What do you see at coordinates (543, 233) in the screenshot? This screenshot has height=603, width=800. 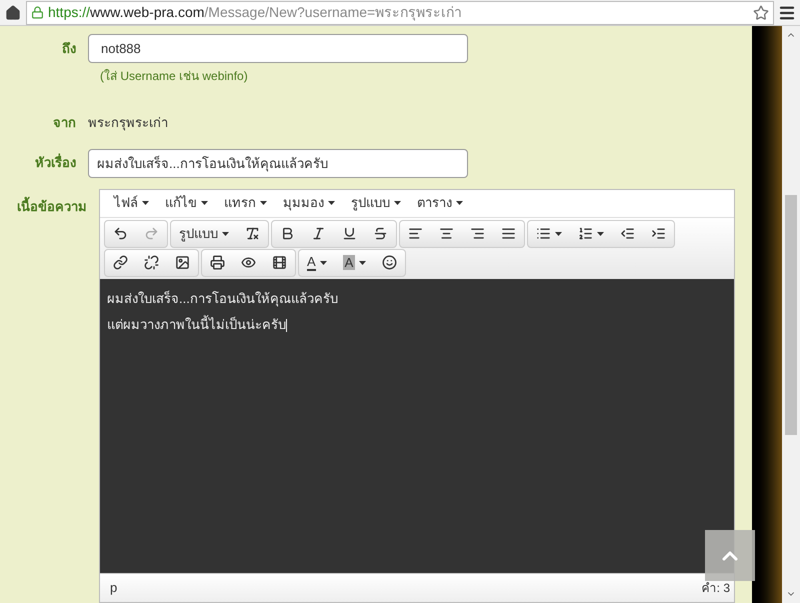 I see `bullet-list-icon` at bounding box center [543, 233].